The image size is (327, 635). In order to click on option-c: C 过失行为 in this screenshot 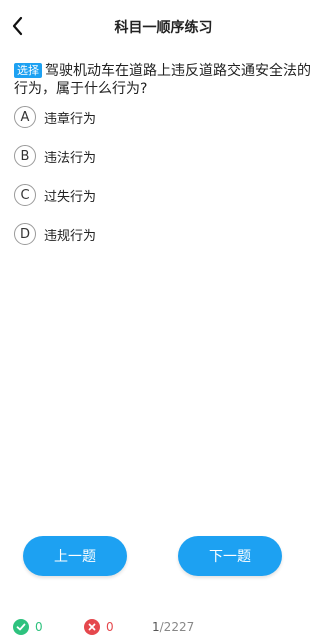, I will do `click(164, 195)`.